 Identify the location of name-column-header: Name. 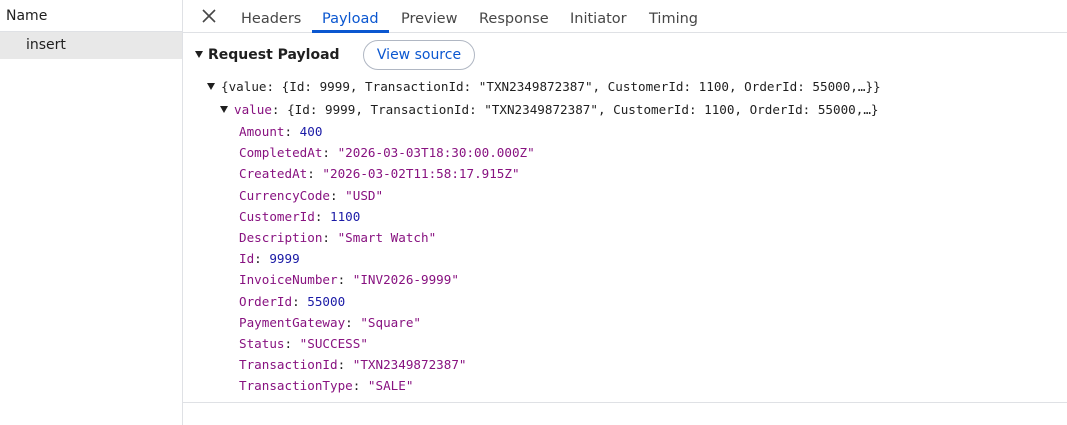
(91, 16).